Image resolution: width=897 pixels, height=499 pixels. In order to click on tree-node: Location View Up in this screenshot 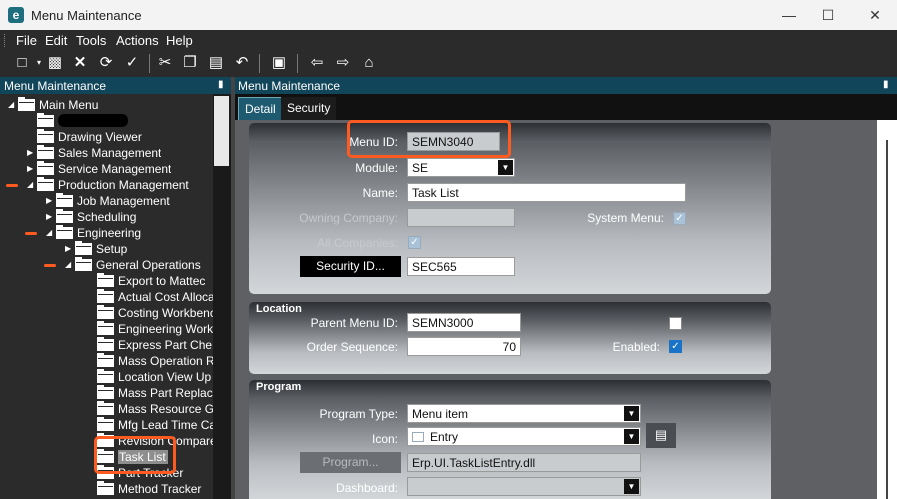, I will do `click(150, 377)`.